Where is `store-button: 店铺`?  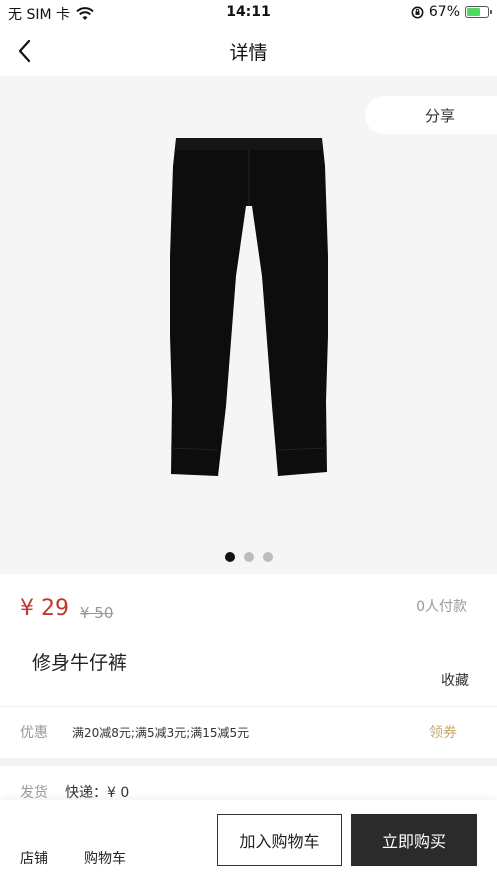 store-button: 店铺 is located at coordinates (34, 858).